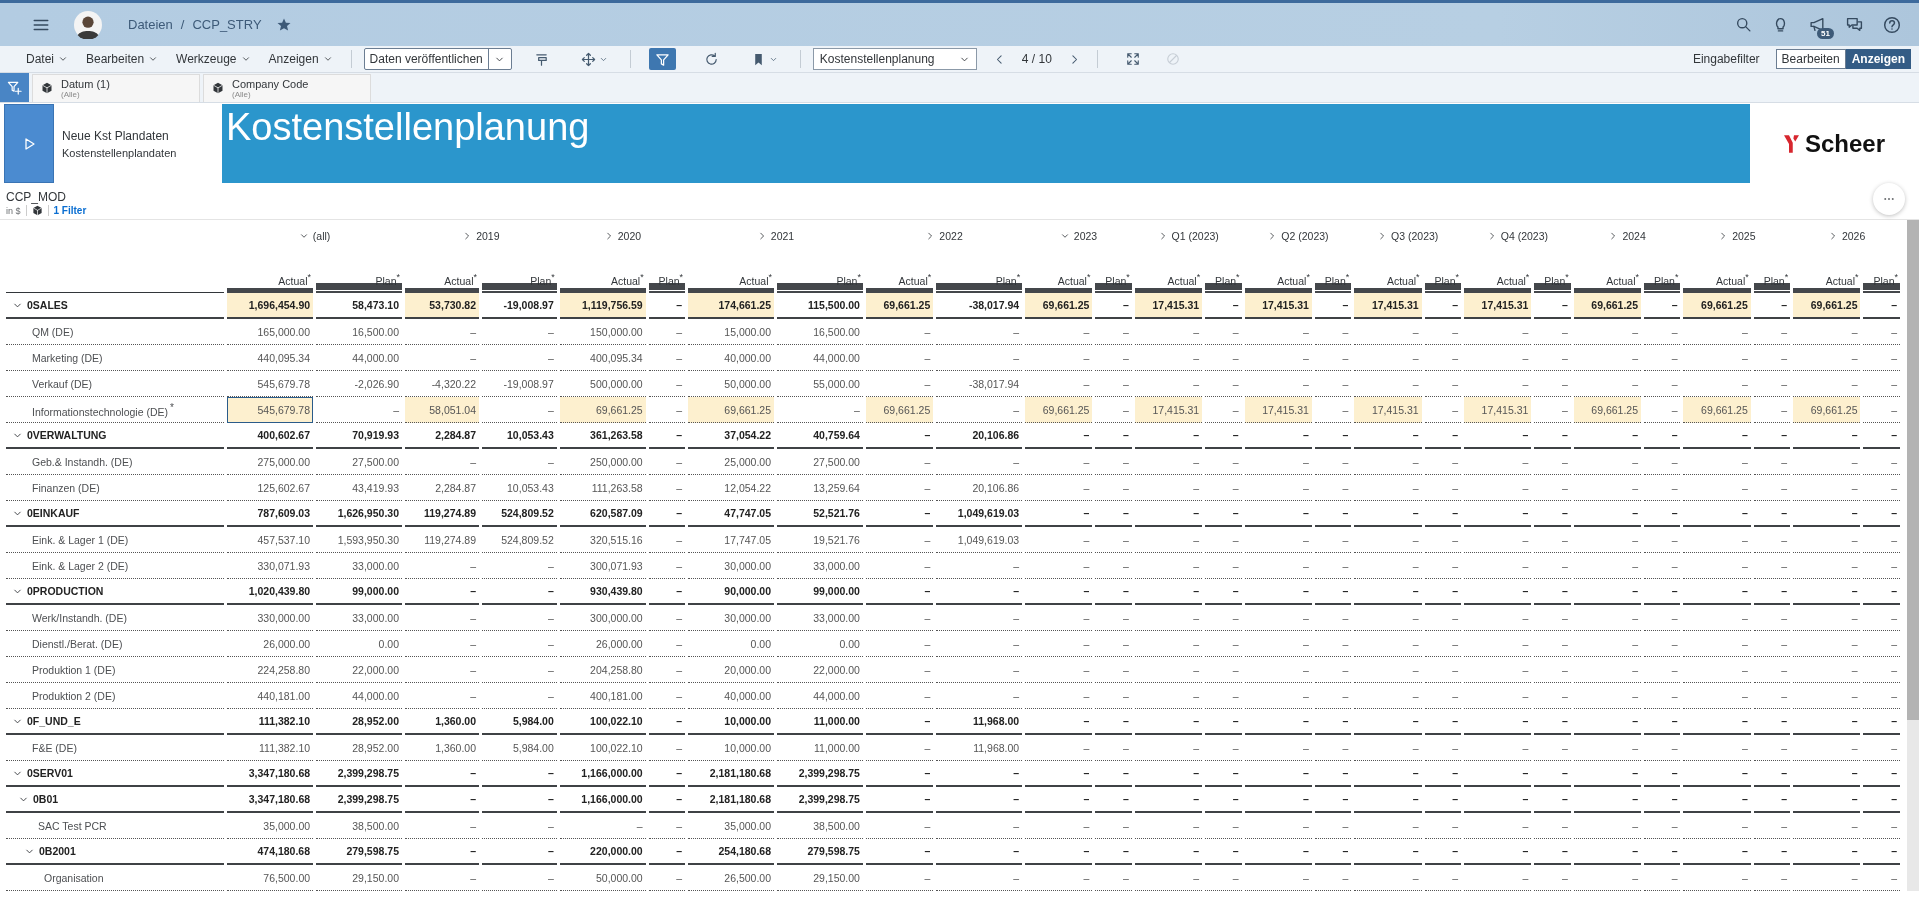  Describe the element at coordinates (115, 436) in the screenshot. I see `row-group-header: 0VERWALTUNG` at that location.